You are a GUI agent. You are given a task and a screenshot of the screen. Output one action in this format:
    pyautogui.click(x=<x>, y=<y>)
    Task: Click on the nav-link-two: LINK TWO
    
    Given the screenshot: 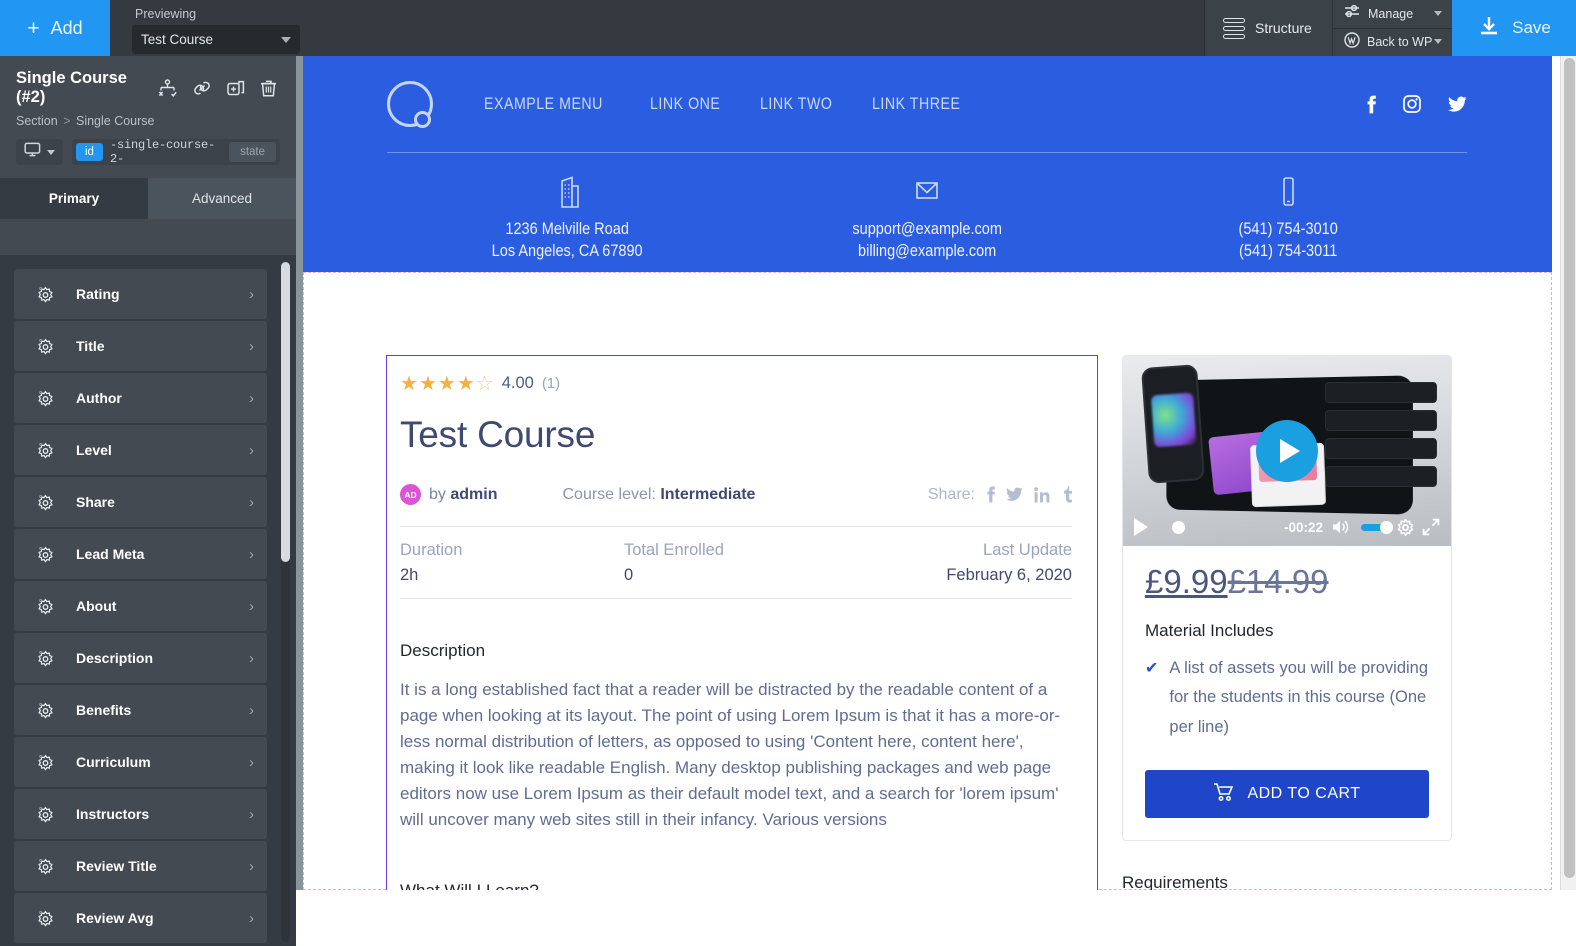 What is the action you would take?
    pyautogui.click(x=796, y=104)
    